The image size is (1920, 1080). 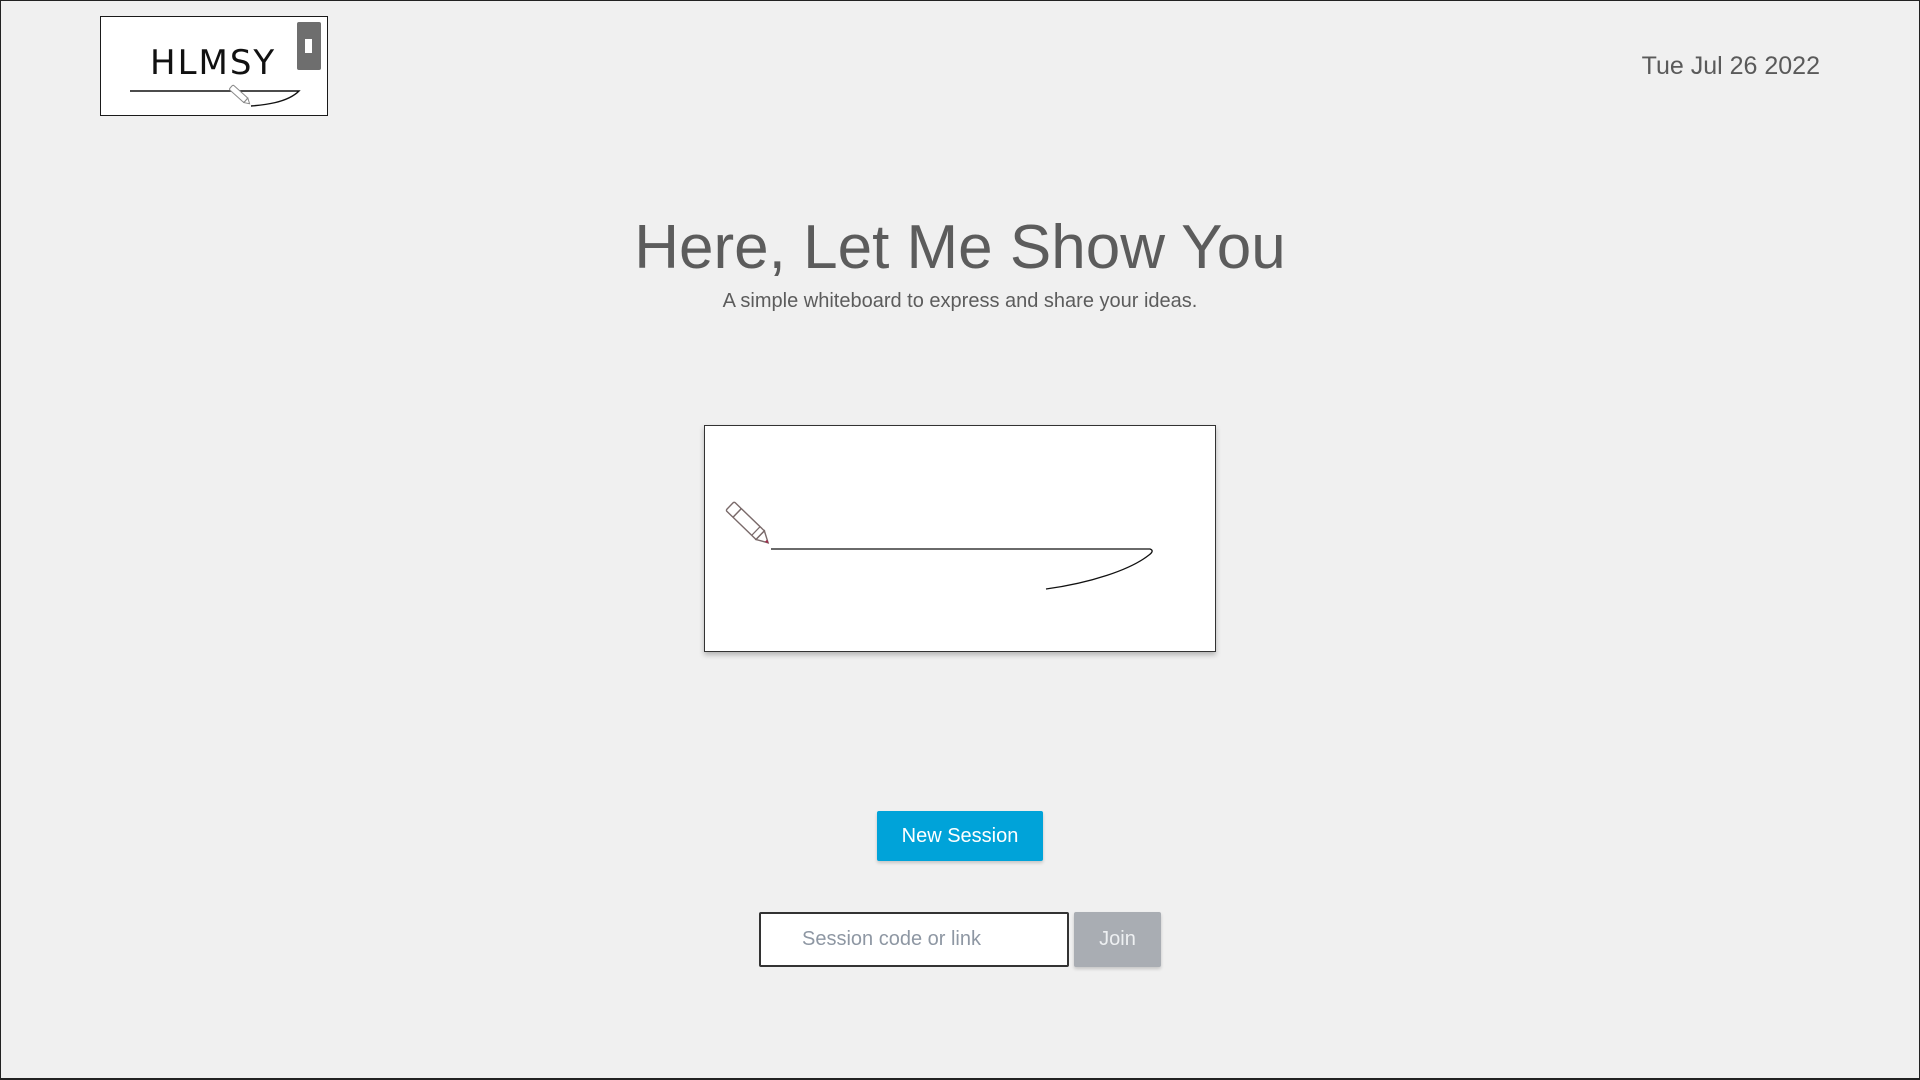 I want to click on session-code-input, so click(x=914, y=939).